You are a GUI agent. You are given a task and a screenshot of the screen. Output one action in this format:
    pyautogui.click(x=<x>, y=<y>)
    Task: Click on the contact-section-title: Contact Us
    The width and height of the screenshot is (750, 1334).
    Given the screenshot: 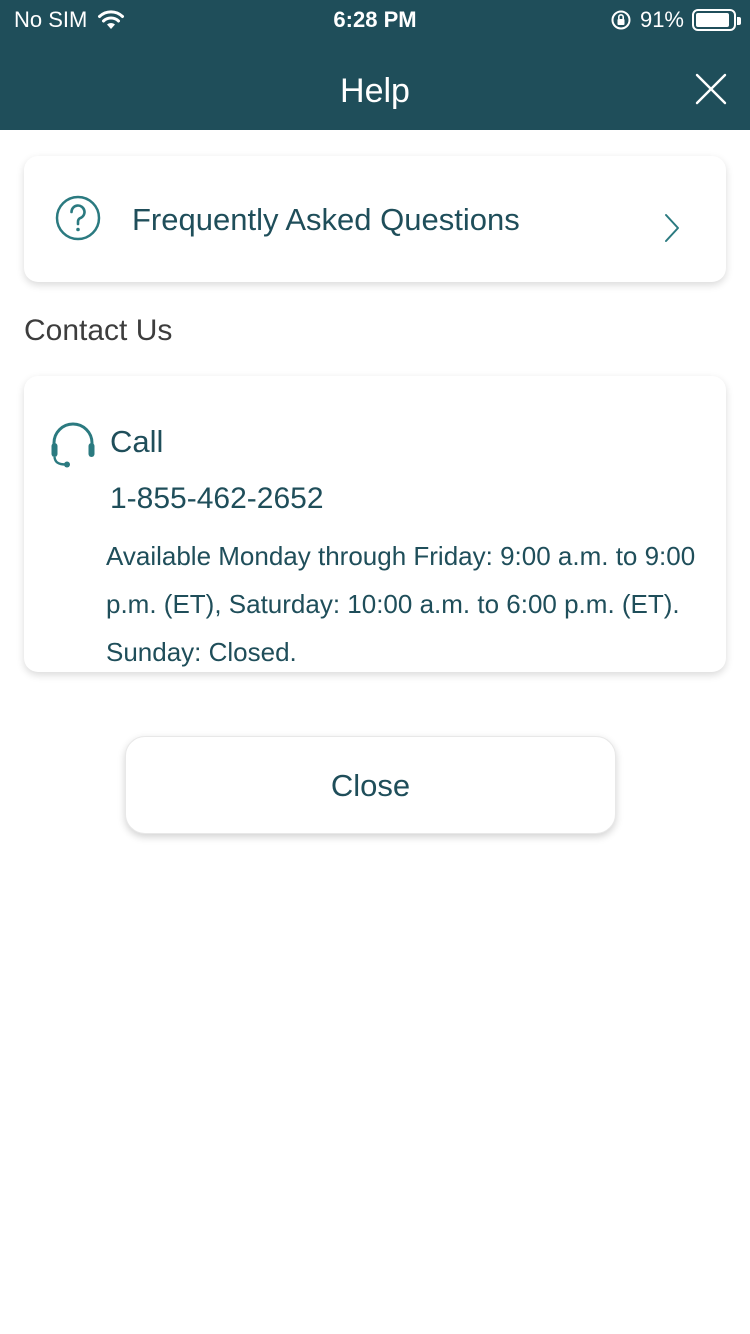 What is the action you would take?
    pyautogui.click(x=98, y=330)
    